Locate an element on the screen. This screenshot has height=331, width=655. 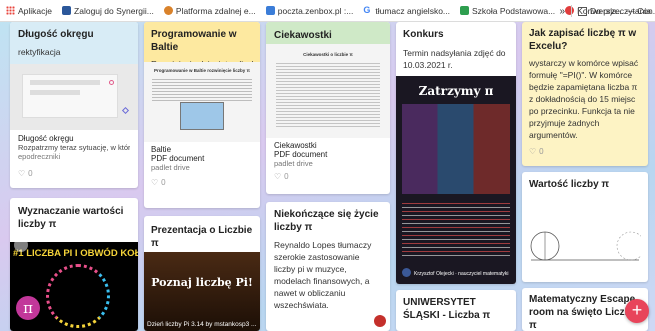
poster-photo-grid is located at coordinates (456, 149).